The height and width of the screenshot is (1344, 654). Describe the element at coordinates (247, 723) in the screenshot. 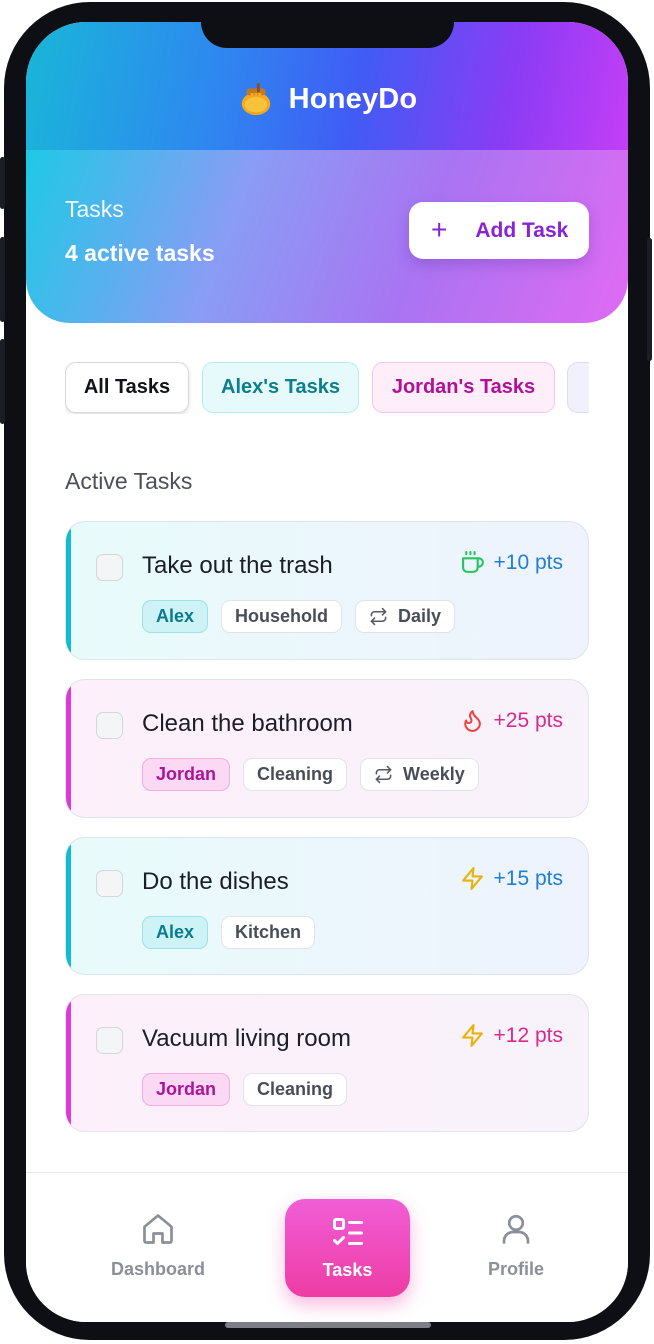

I see `task-title: Clean the bathroom` at that location.